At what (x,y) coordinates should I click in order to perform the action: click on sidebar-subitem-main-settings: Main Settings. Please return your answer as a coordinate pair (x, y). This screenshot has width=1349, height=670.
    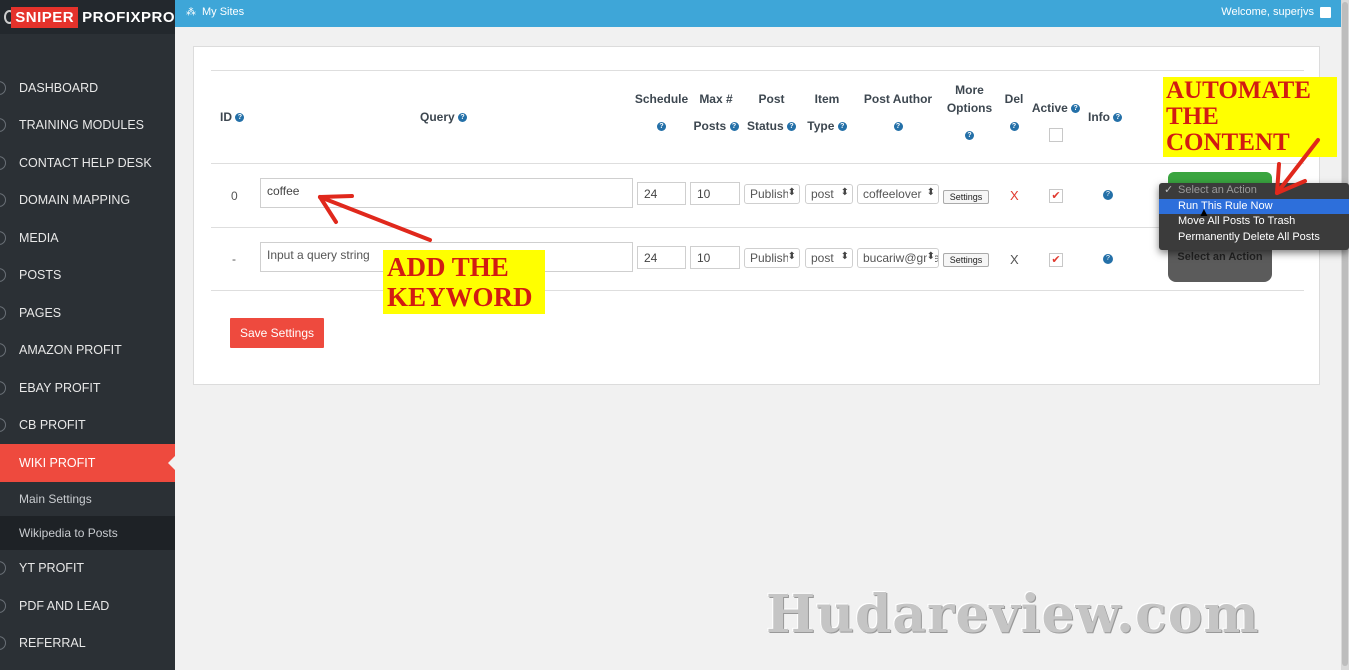
    Looking at the image, I should click on (87, 499).